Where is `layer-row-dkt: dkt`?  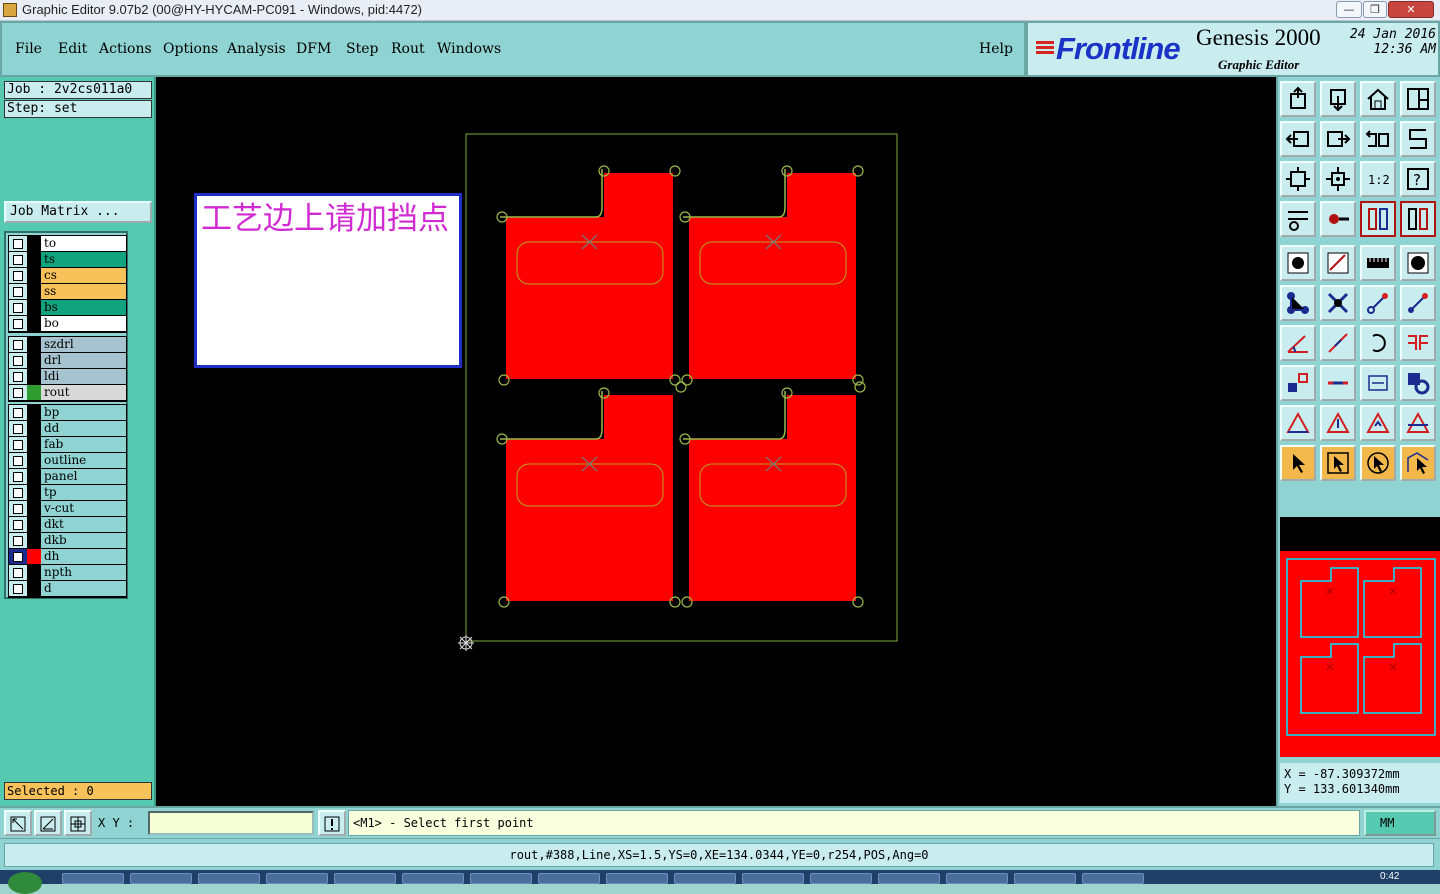
layer-row-dkt: dkt is located at coordinates (67, 525).